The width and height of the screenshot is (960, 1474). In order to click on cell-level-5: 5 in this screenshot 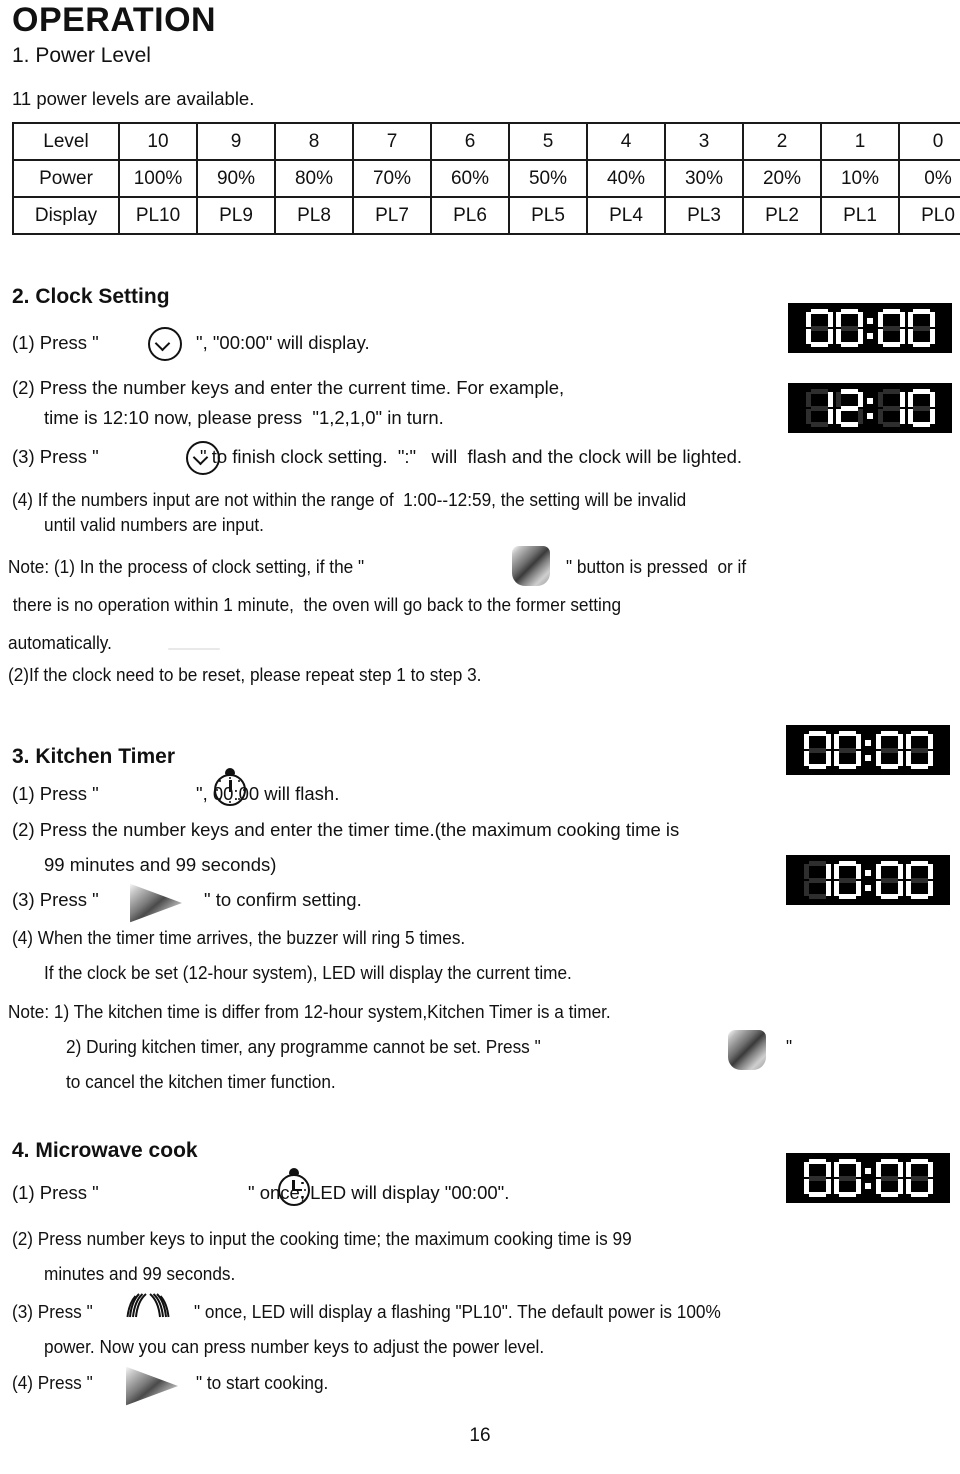, I will do `click(548, 141)`.